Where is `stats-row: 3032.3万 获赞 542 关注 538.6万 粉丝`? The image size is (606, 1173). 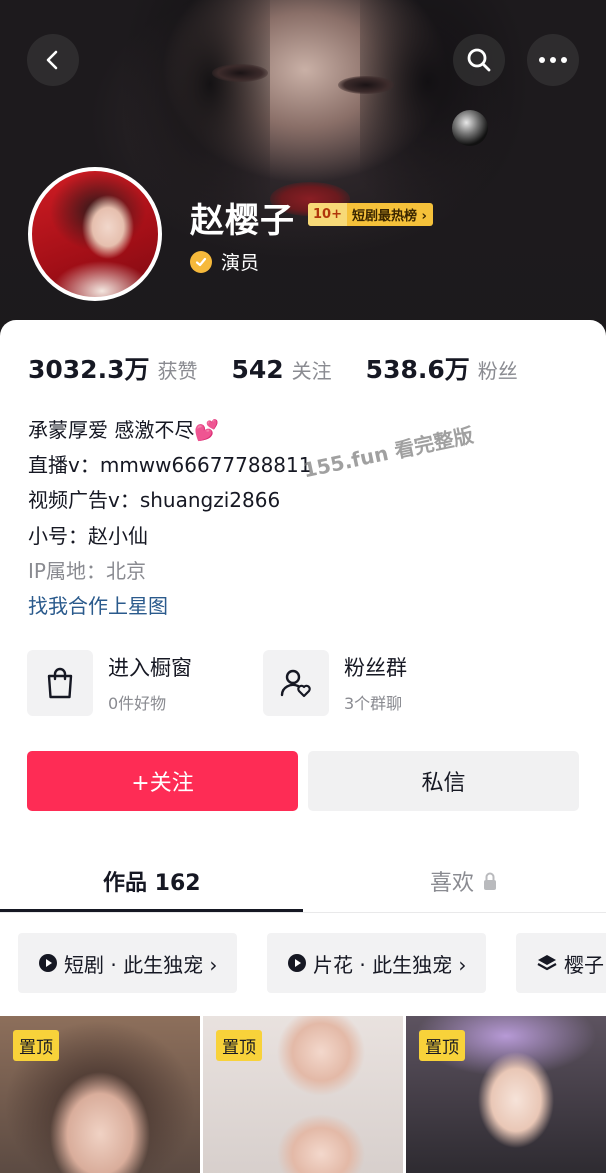
stats-row: 3032.3万 获赞 542 关注 538.6万 粉丝 is located at coordinates (290, 368).